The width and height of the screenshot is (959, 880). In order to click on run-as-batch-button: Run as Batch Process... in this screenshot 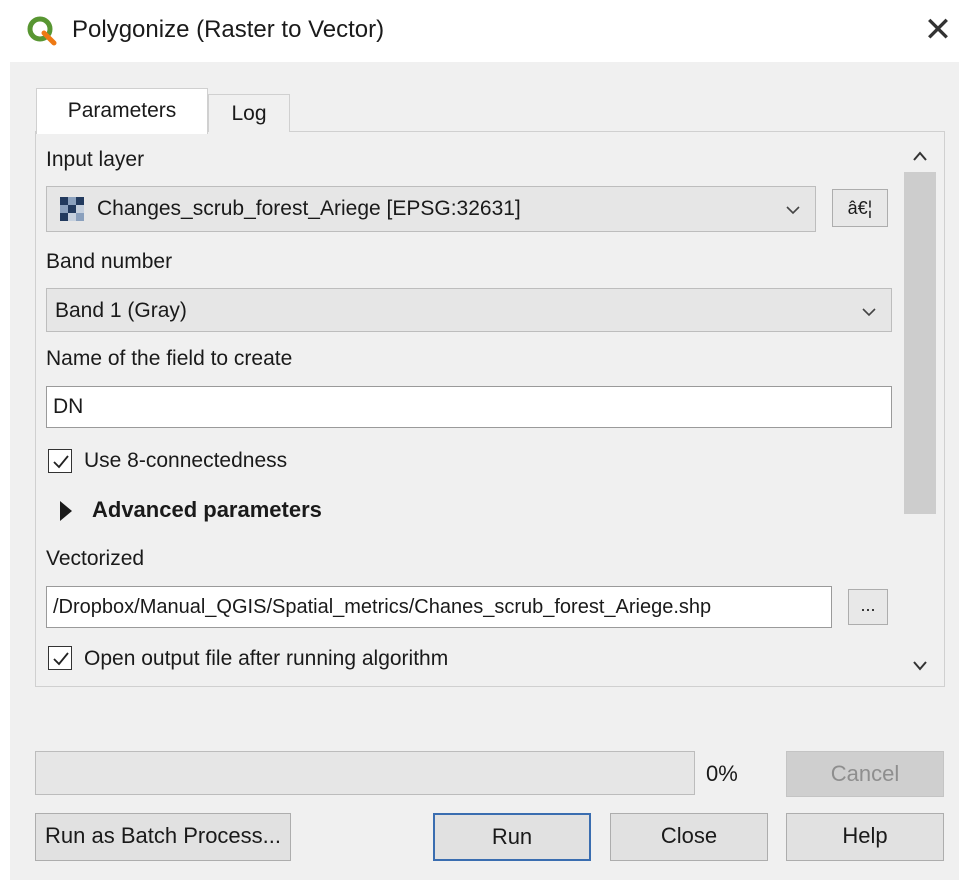, I will do `click(163, 837)`.